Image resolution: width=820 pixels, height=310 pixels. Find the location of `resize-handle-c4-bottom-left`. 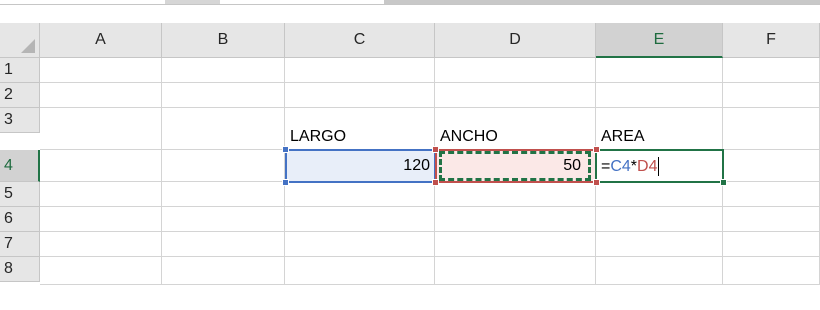

resize-handle-c4-bottom-left is located at coordinates (285, 182).